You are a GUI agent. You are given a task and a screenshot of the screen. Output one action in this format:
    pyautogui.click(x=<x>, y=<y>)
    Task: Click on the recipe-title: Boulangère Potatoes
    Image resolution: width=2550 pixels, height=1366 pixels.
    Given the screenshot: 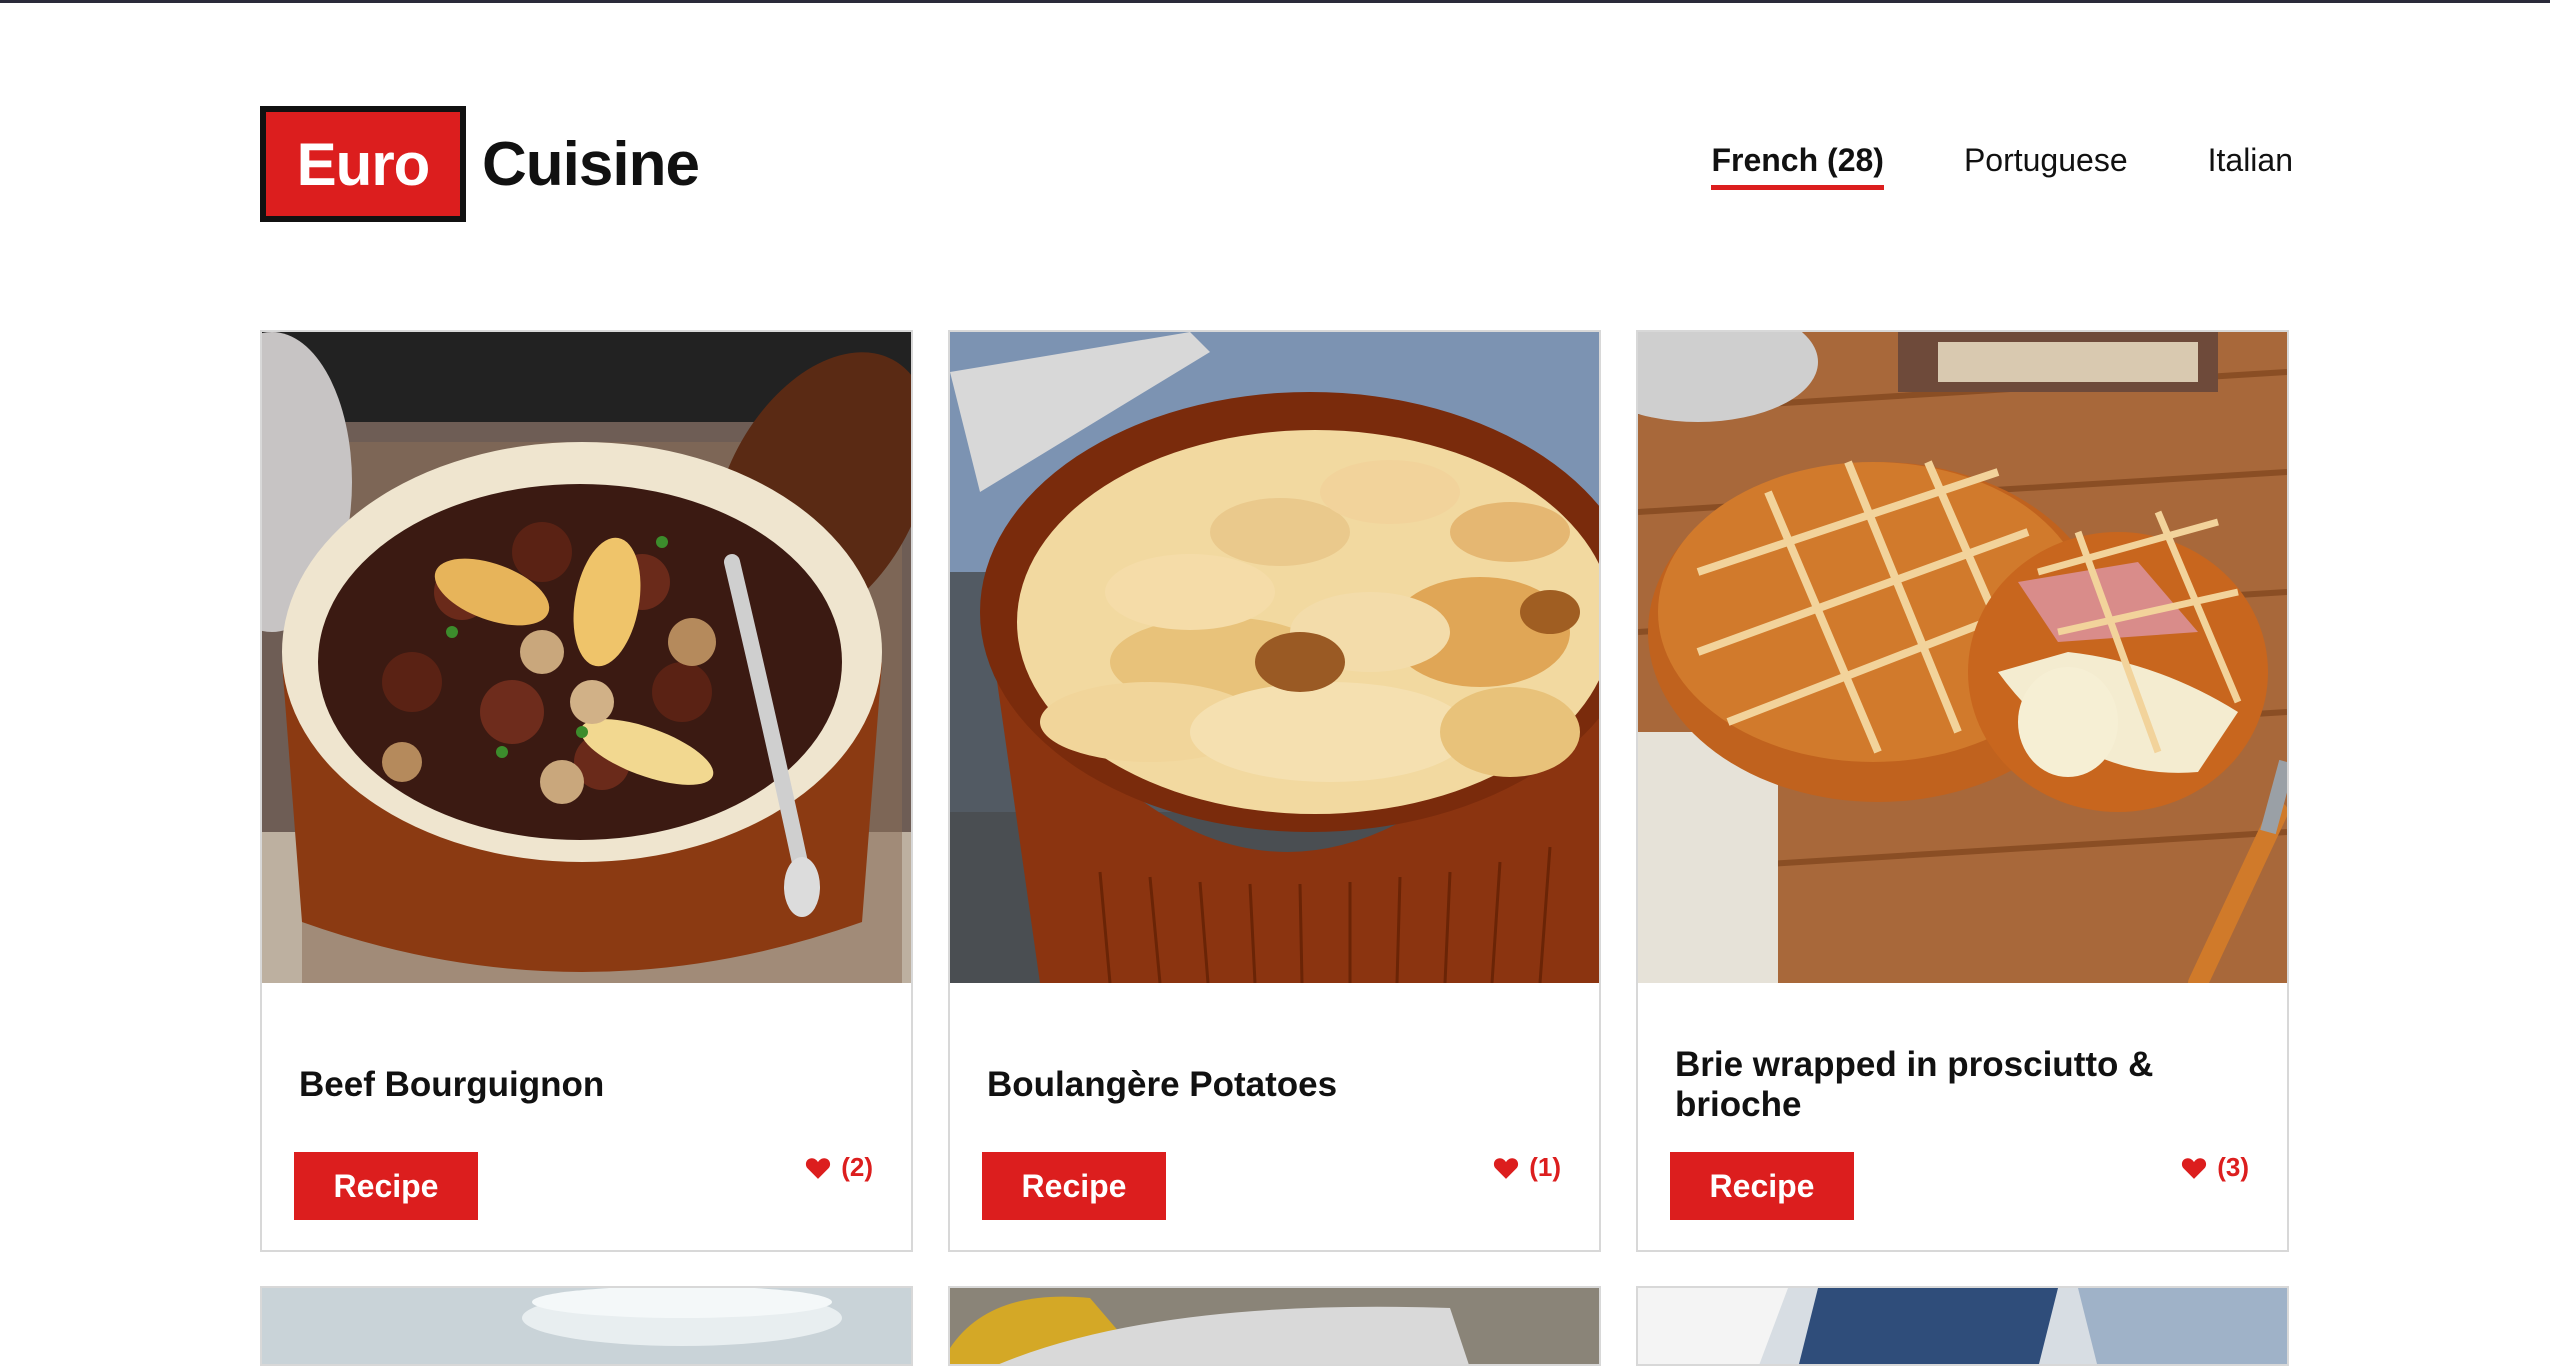 What is the action you would take?
    pyautogui.click(x=1272, y=1085)
    